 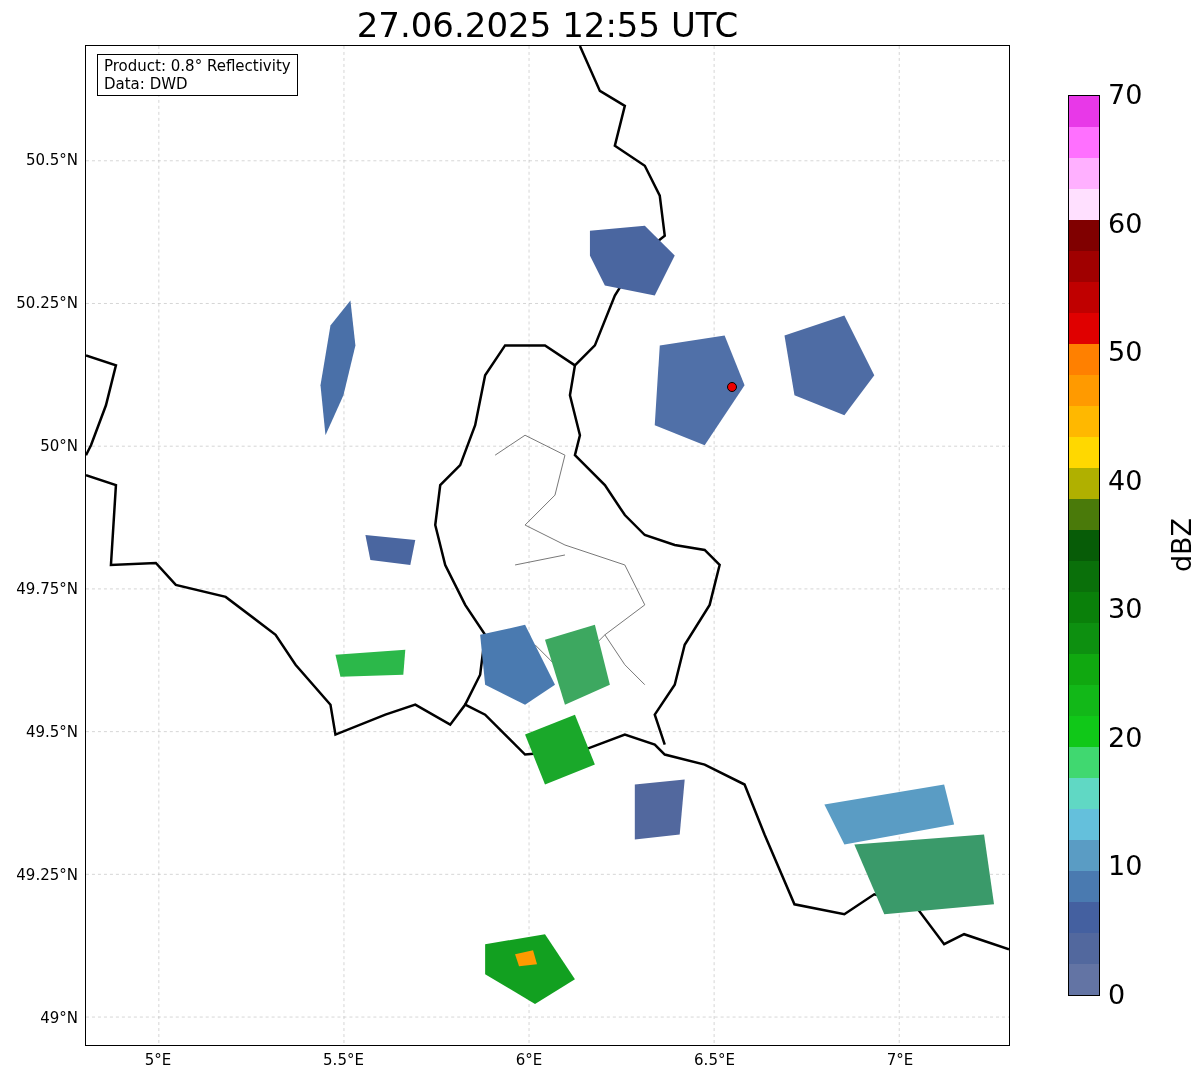 What do you see at coordinates (1117, 995) in the screenshot?
I see `colorbar-tick-label: 0` at bounding box center [1117, 995].